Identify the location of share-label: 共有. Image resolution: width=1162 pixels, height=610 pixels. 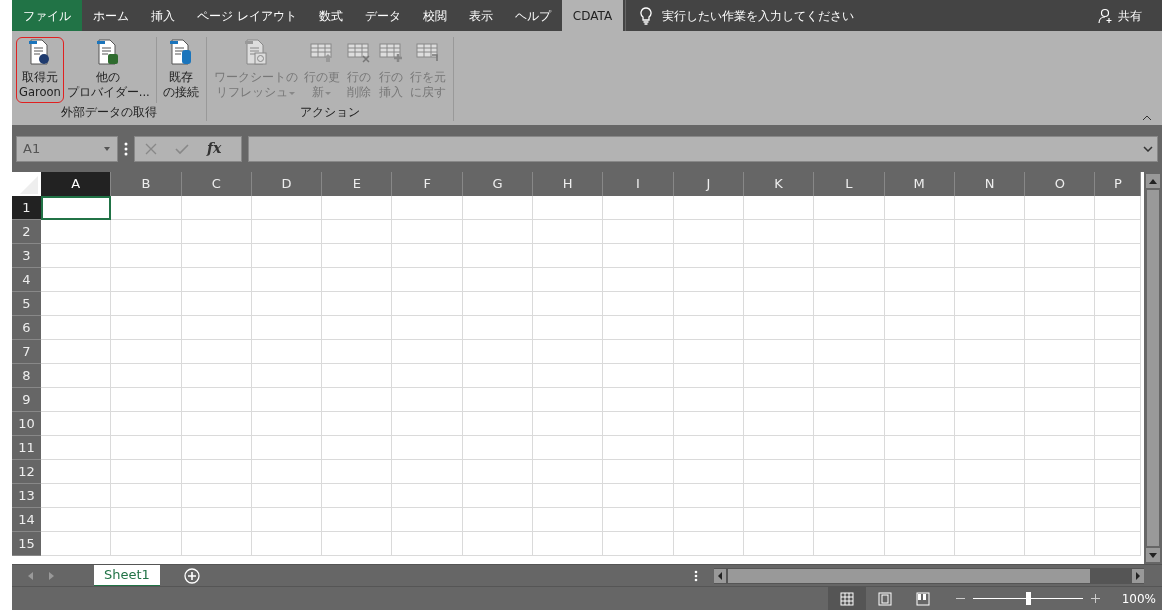
(1130, 15).